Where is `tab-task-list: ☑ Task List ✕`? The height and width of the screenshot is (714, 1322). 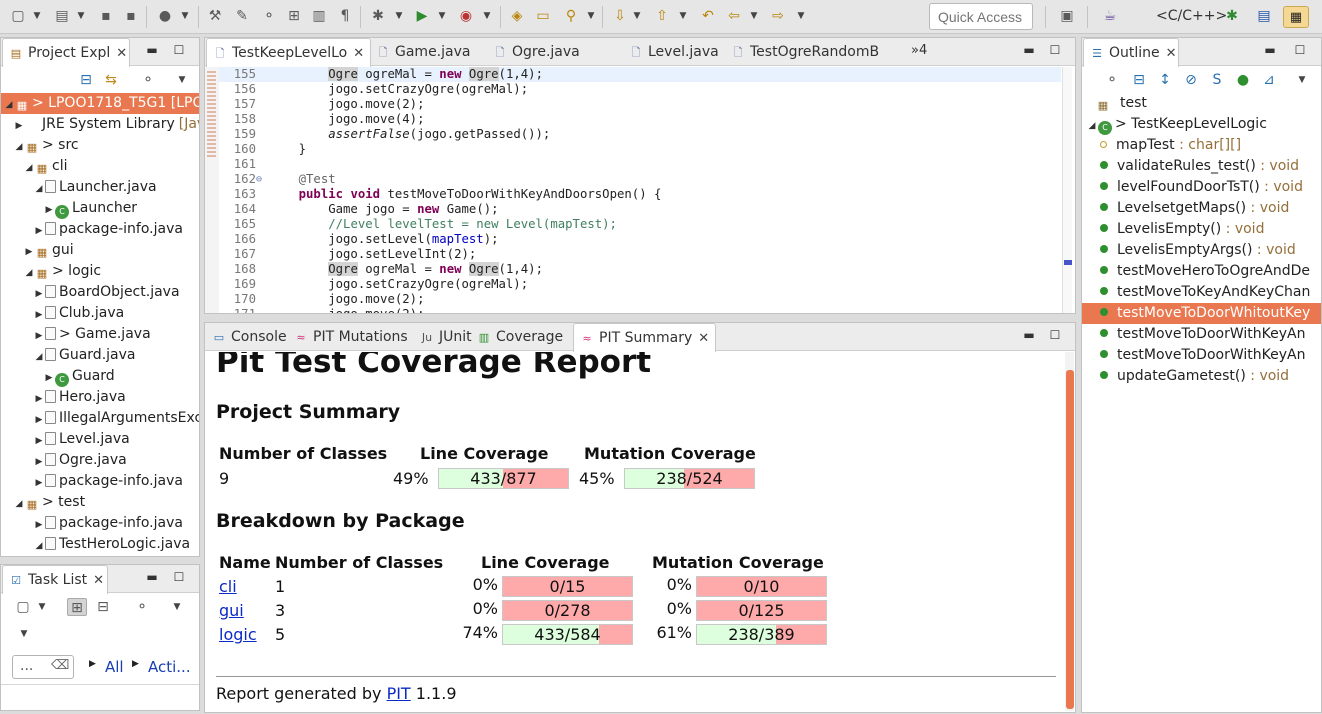 tab-task-list: ☑ Task List ✕ is located at coordinates (55, 579).